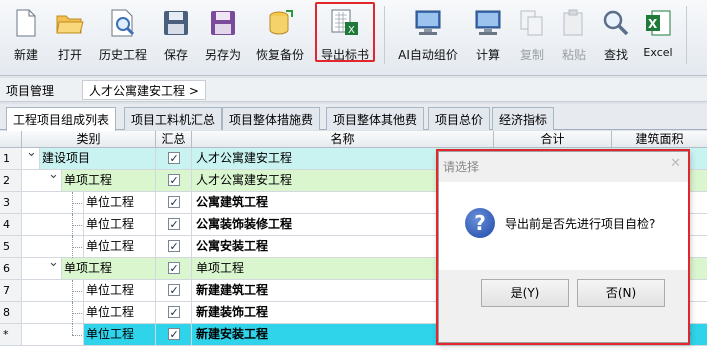 The height and width of the screenshot is (362, 707). Describe the element at coordinates (11, 180) in the screenshot. I see `row-number: 2` at that location.